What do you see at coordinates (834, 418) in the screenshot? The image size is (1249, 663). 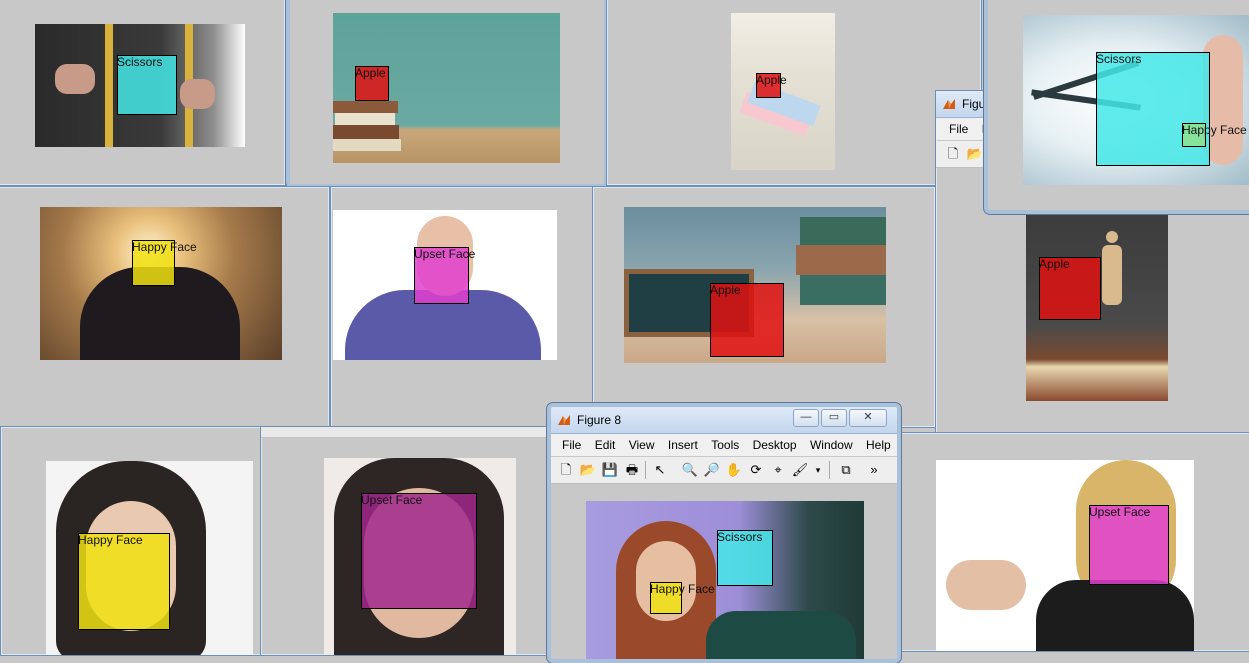 I see `maximize-button: ▭` at bounding box center [834, 418].